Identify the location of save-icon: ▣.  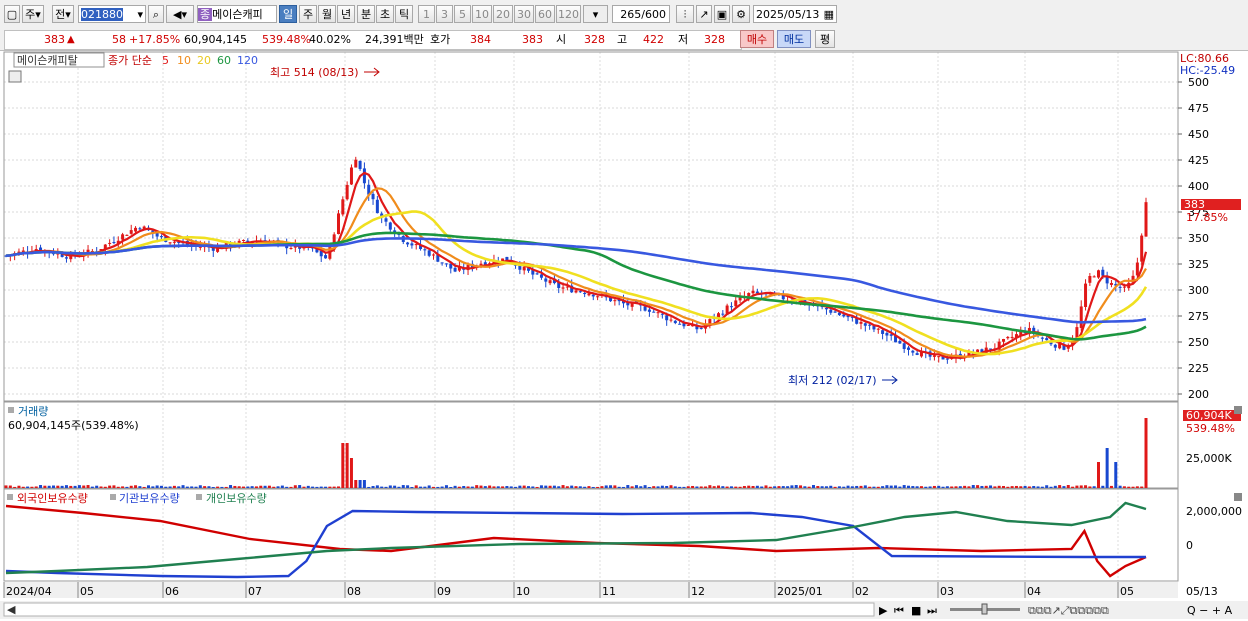
(722, 14).